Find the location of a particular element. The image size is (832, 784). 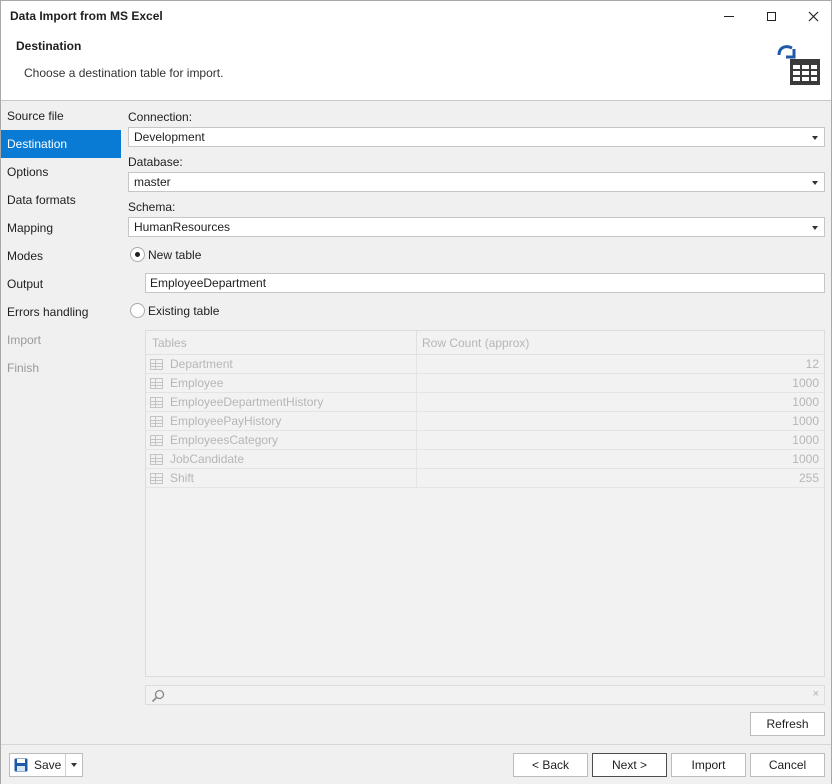

save-label: Save is located at coordinates (48, 765).